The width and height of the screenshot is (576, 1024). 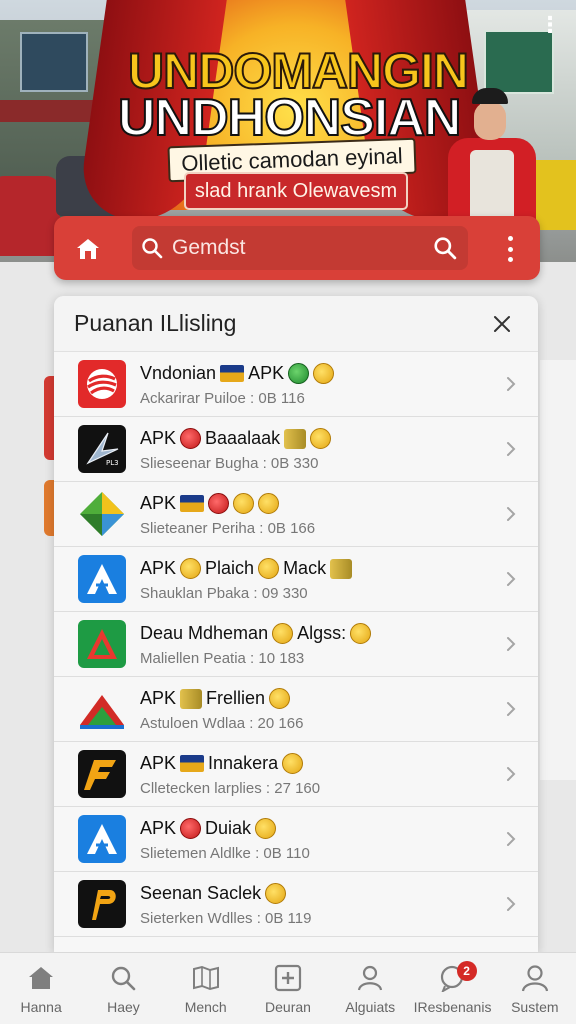 I want to click on list-item-title: APK Baaalaak, so click(x=318, y=439).